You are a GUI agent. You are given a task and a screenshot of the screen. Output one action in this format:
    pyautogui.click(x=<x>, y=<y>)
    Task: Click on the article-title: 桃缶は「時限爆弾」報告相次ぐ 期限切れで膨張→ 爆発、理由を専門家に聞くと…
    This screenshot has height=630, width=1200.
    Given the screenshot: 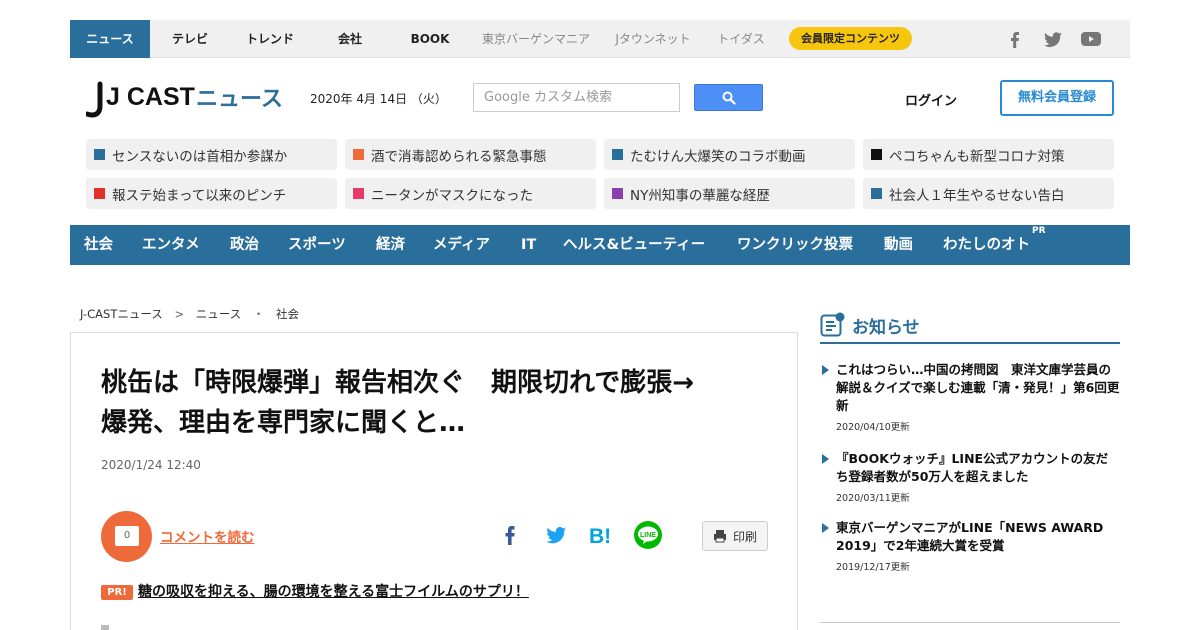 What is the action you would take?
    pyautogui.click(x=436, y=403)
    